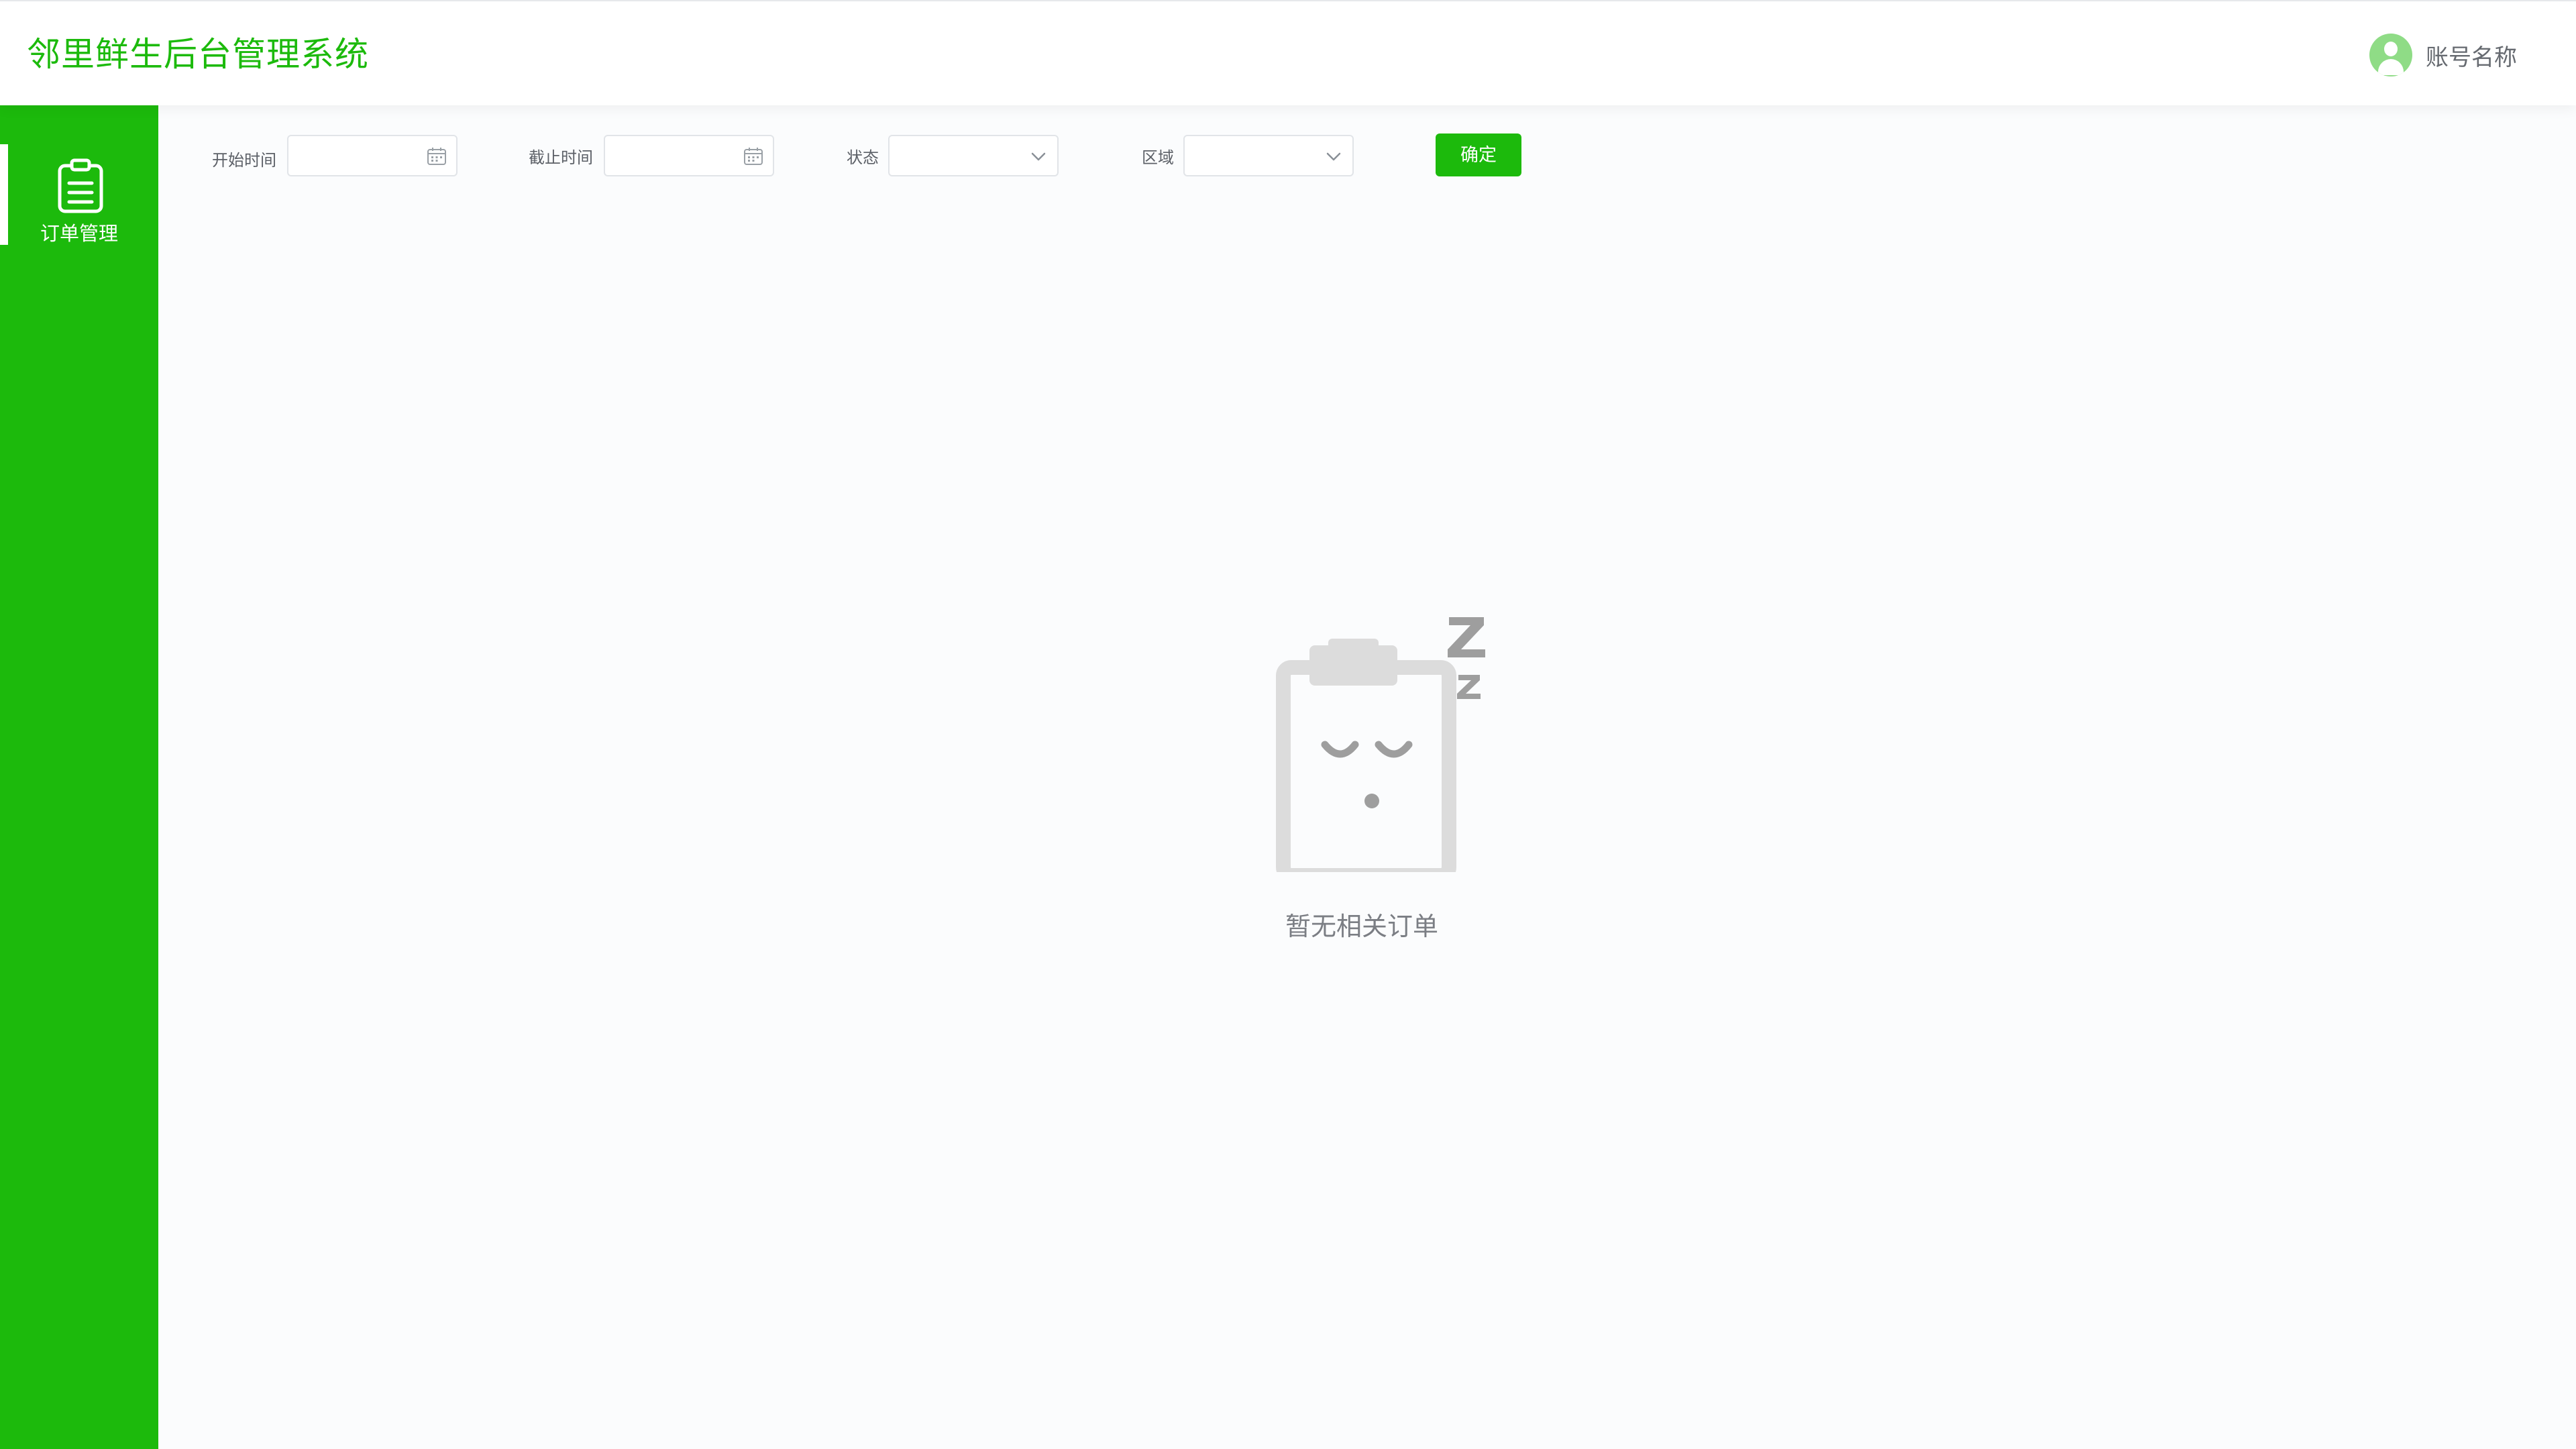 The image size is (2576, 1449). I want to click on app-title: 邻里鲜生后台管理系统, so click(198, 54).